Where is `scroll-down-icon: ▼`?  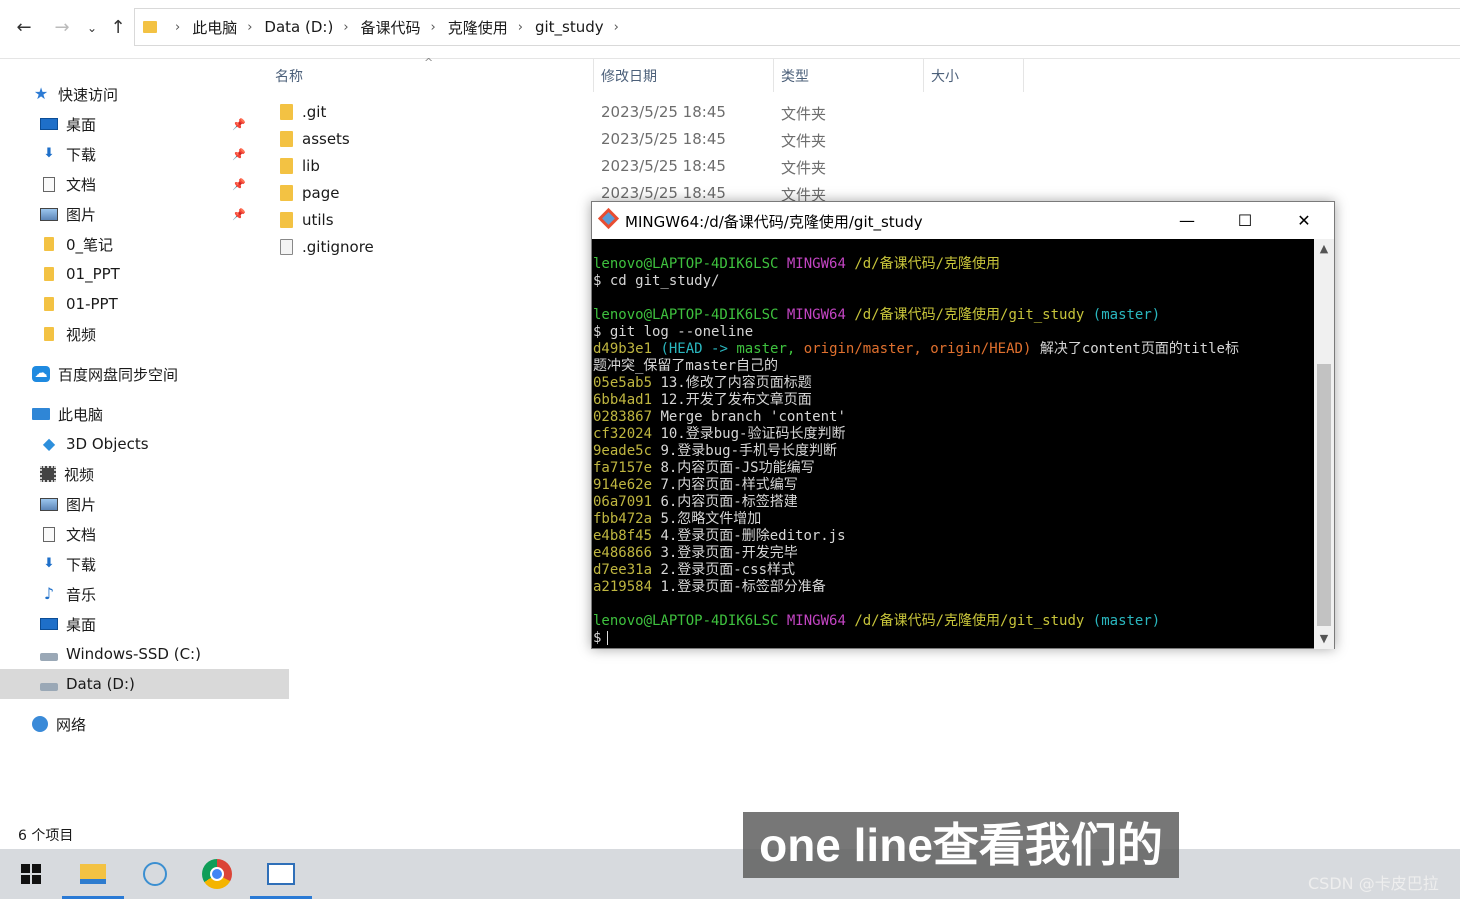
scroll-down-icon: ▼ is located at coordinates (1324, 639).